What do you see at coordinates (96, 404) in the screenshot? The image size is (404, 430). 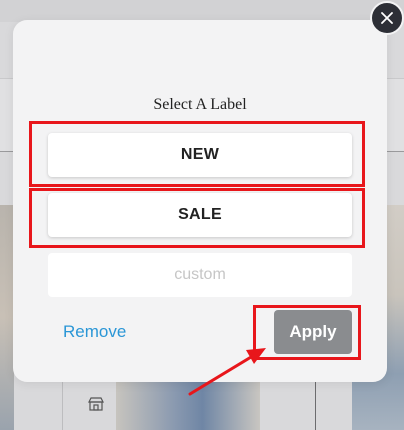 I see `store-icon` at bounding box center [96, 404].